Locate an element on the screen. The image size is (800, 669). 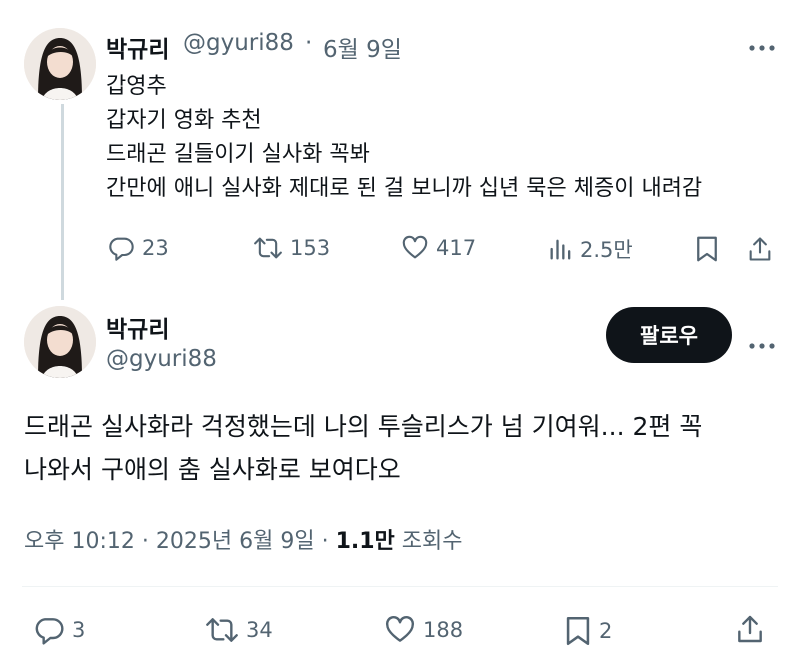
like-button: 188 is located at coordinates (423, 630).